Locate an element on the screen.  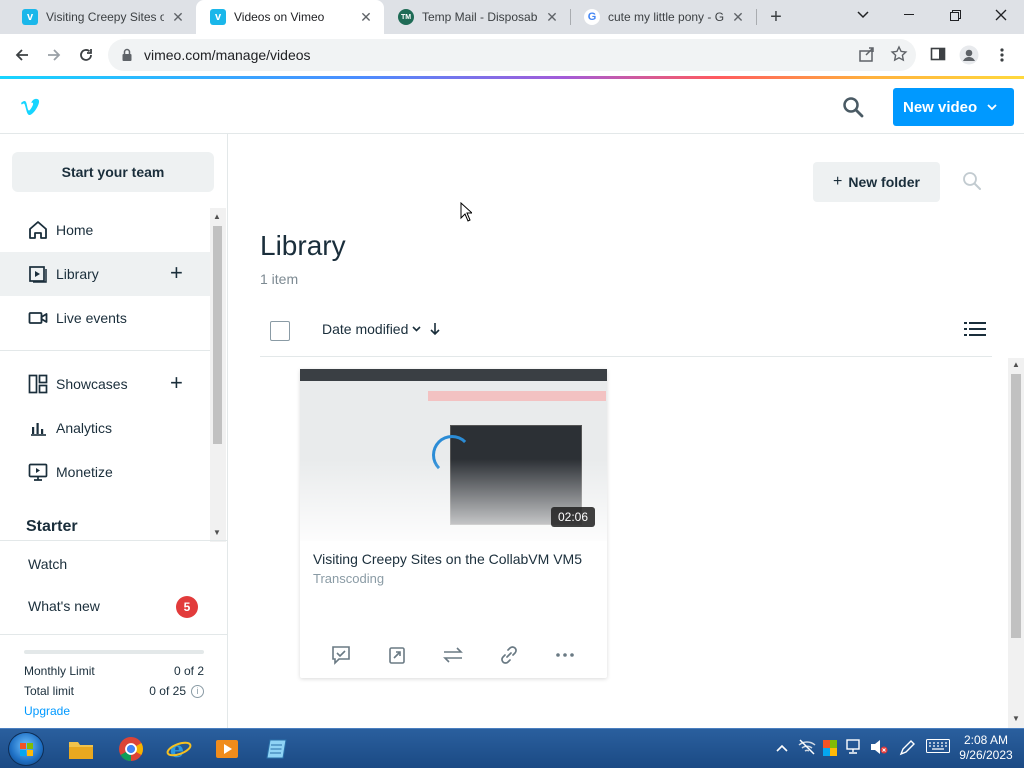
arrow-down-icon is located at coordinates (435, 329).